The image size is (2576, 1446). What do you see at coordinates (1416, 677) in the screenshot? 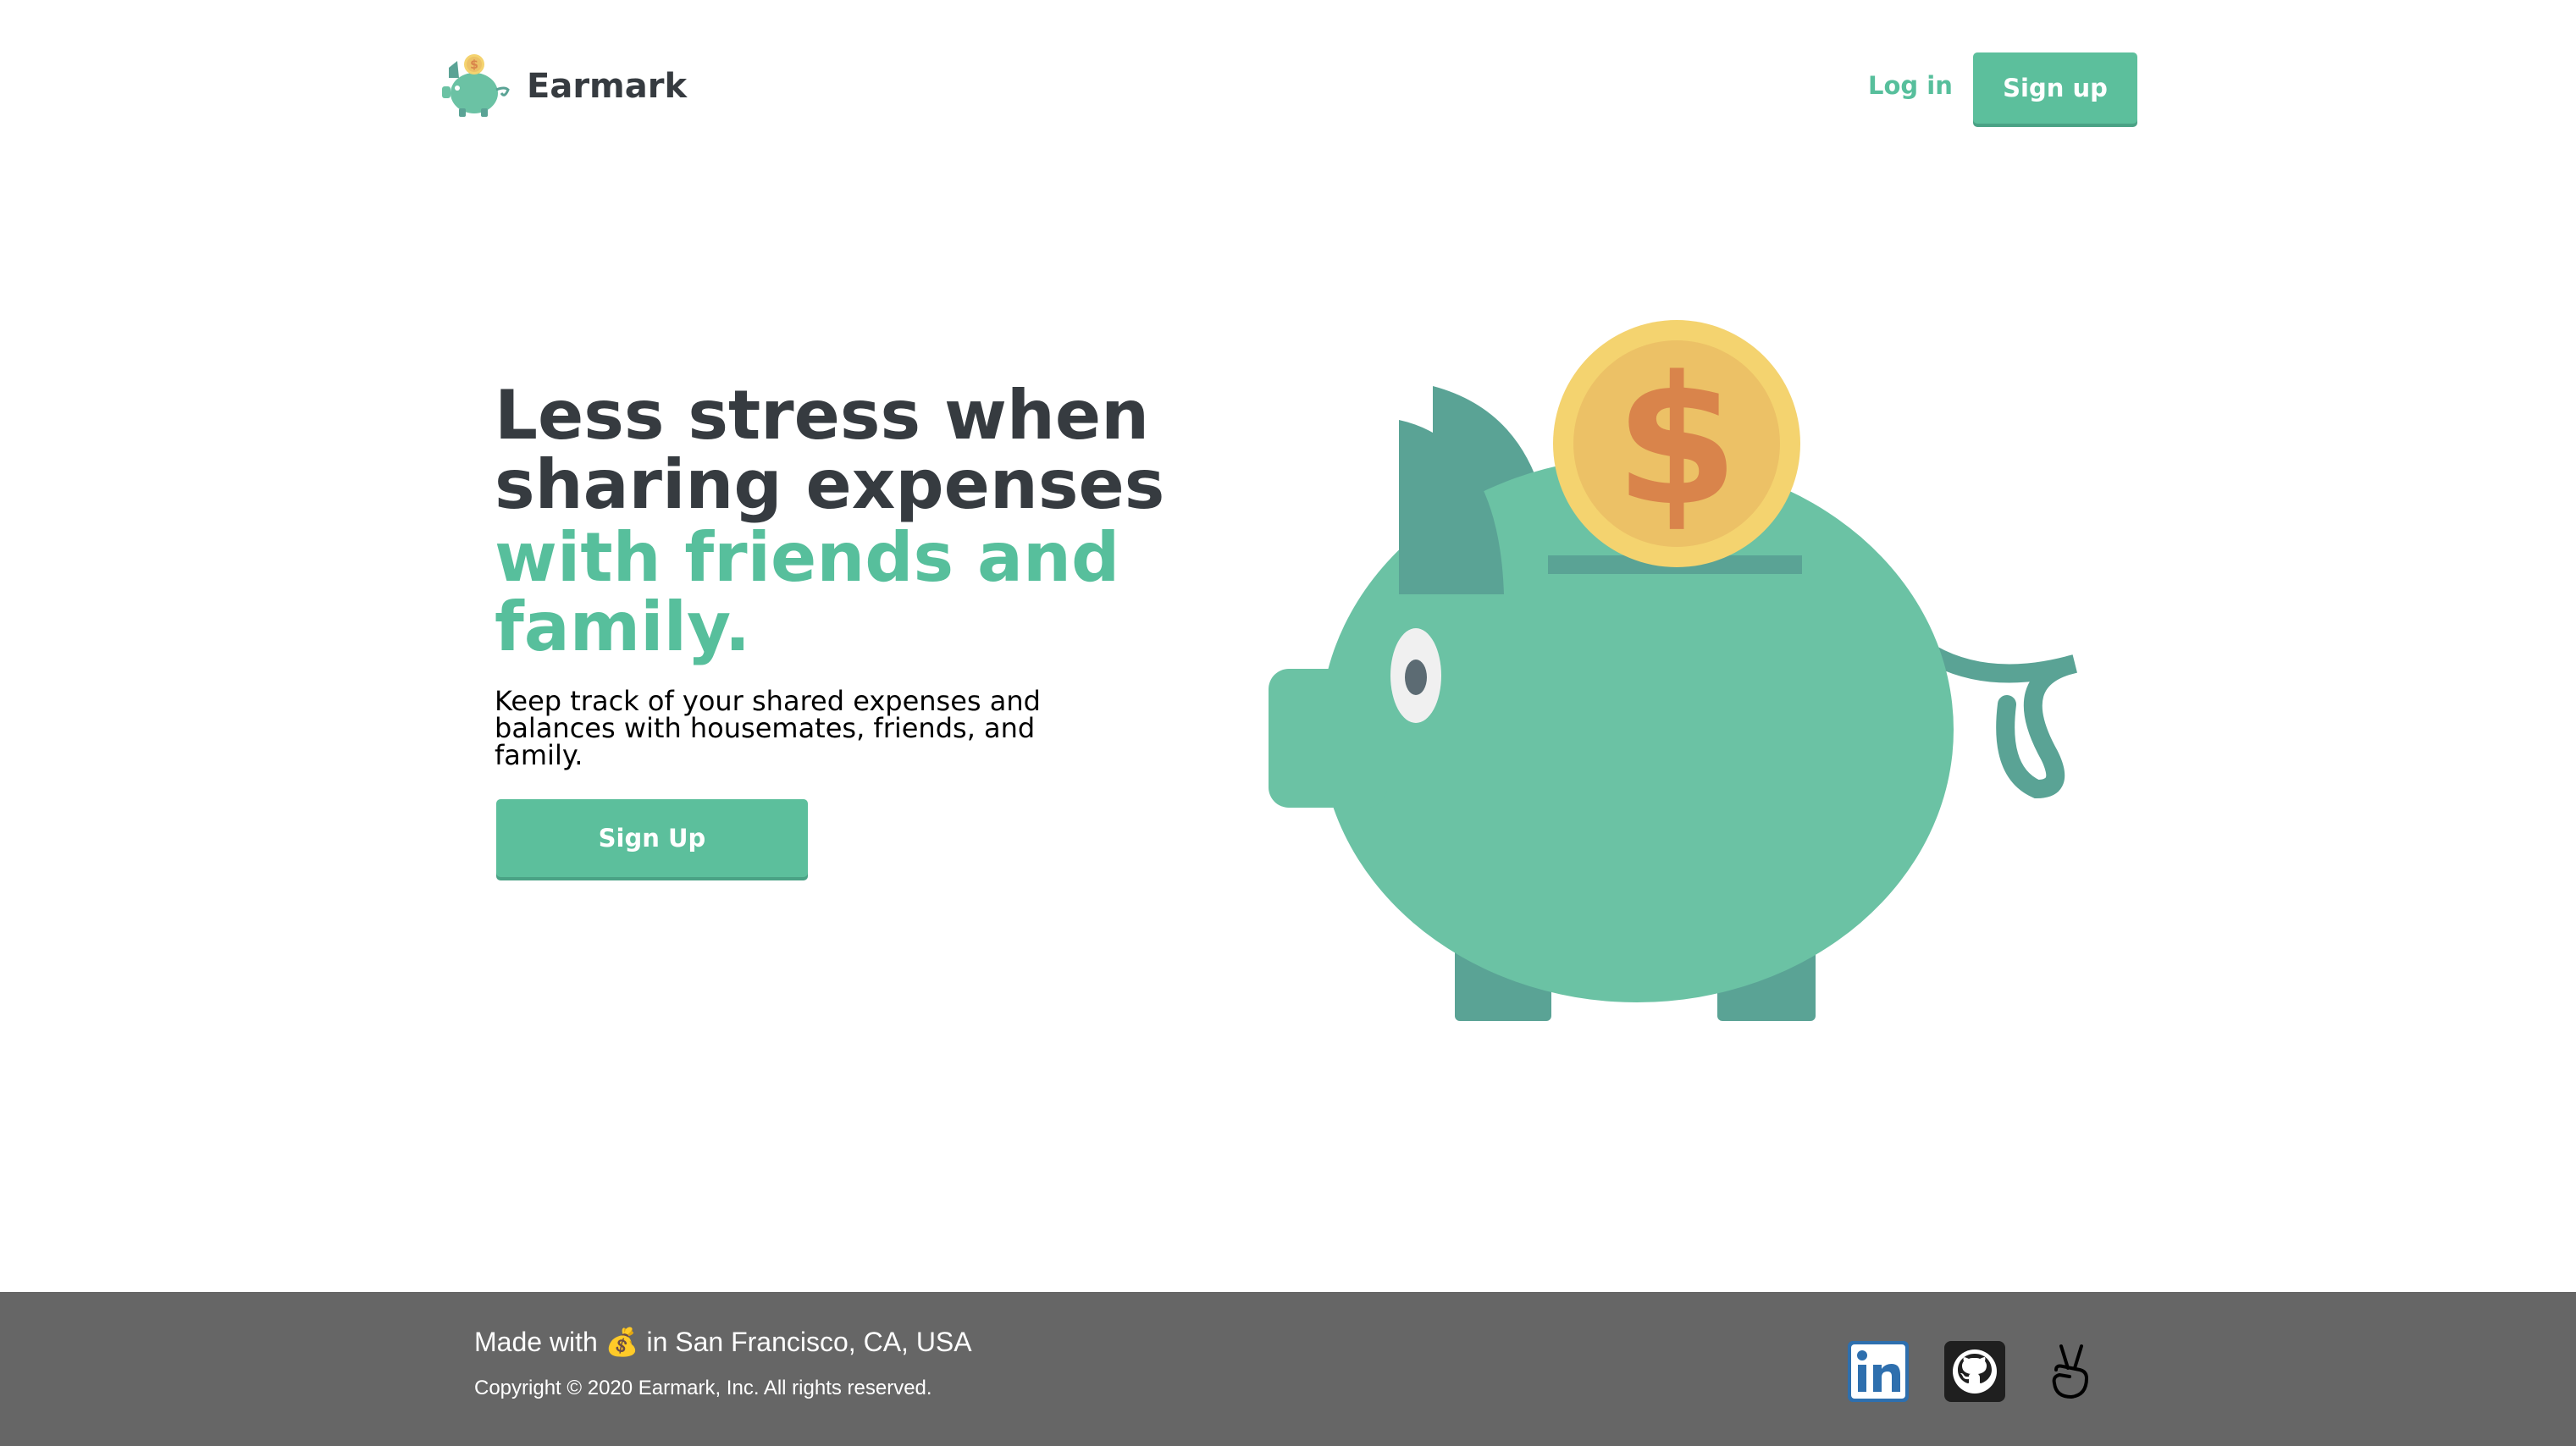
I see `pig-pupil` at bounding box center [1416, 677].